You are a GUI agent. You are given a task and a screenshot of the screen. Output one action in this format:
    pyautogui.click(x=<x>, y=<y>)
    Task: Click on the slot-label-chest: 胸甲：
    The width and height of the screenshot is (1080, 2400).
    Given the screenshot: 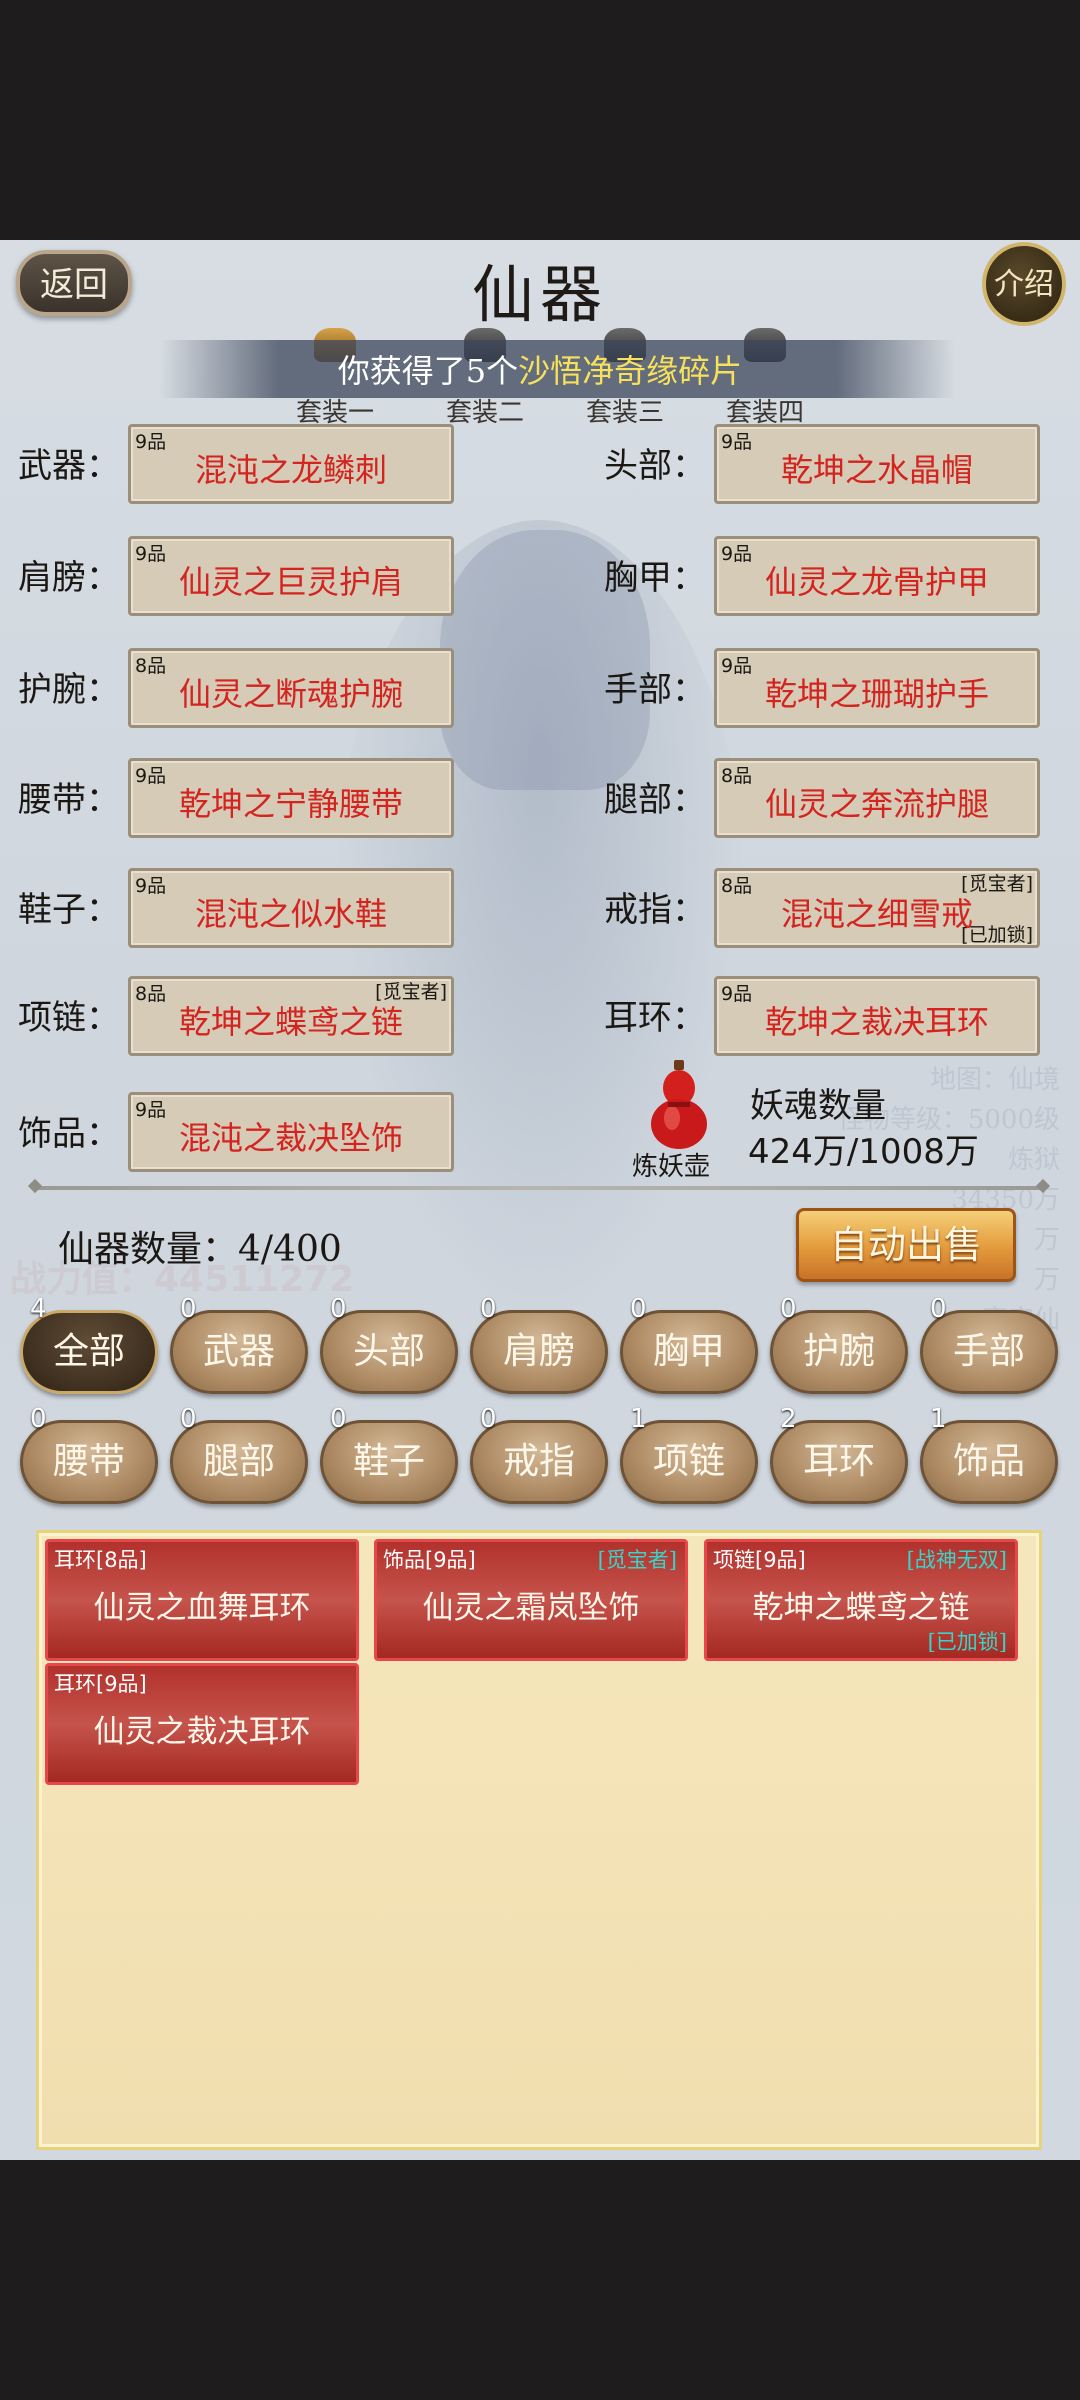 What is the action you would take?
    pyautogui.click(x=655, y=578)
    